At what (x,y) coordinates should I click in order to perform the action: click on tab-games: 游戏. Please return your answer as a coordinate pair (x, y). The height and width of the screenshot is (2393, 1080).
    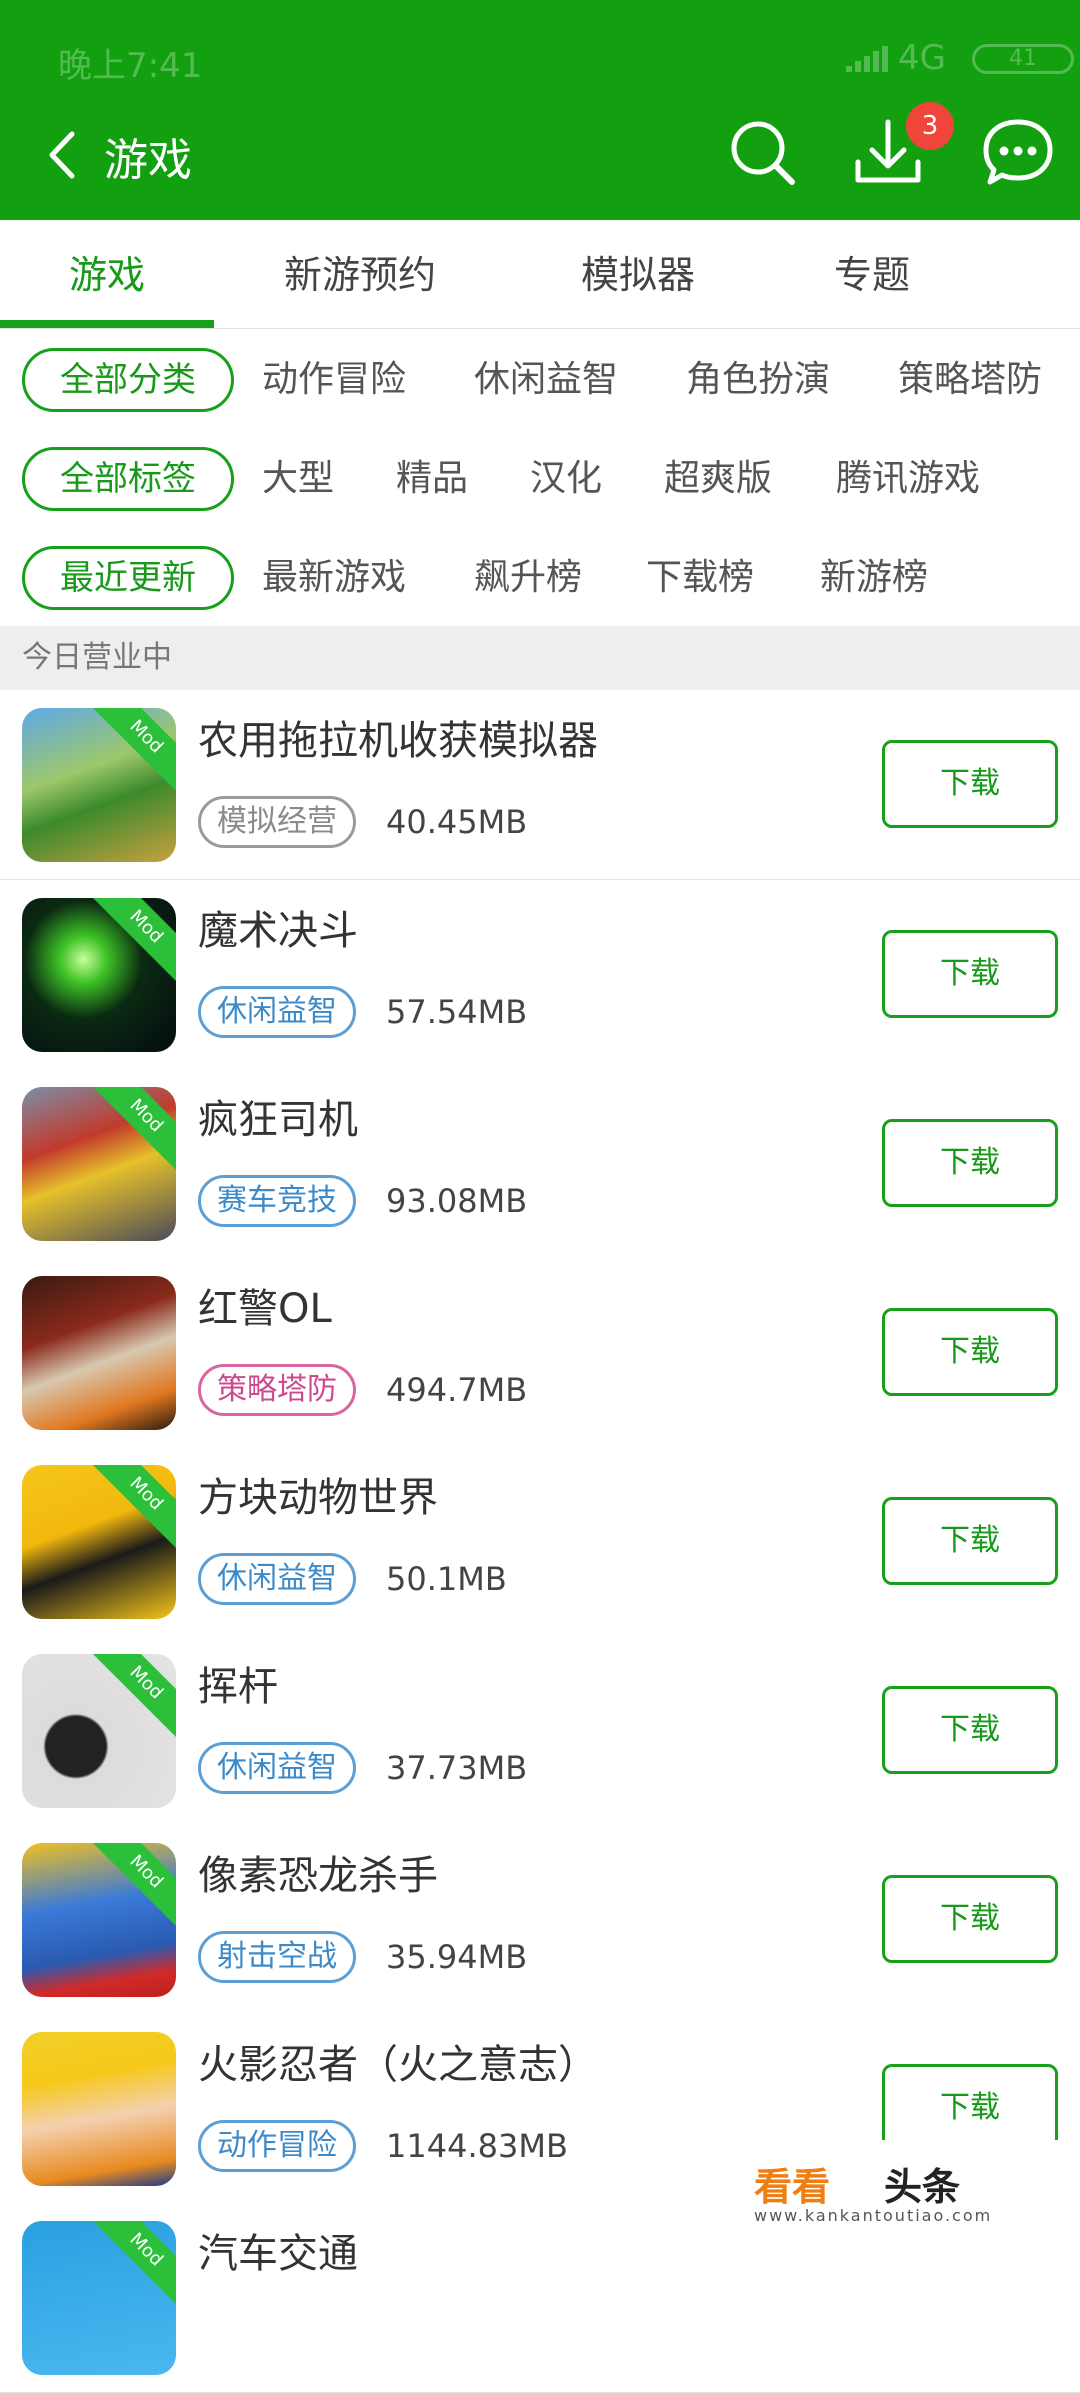
    Looking at the image, I should click on (107, 274).